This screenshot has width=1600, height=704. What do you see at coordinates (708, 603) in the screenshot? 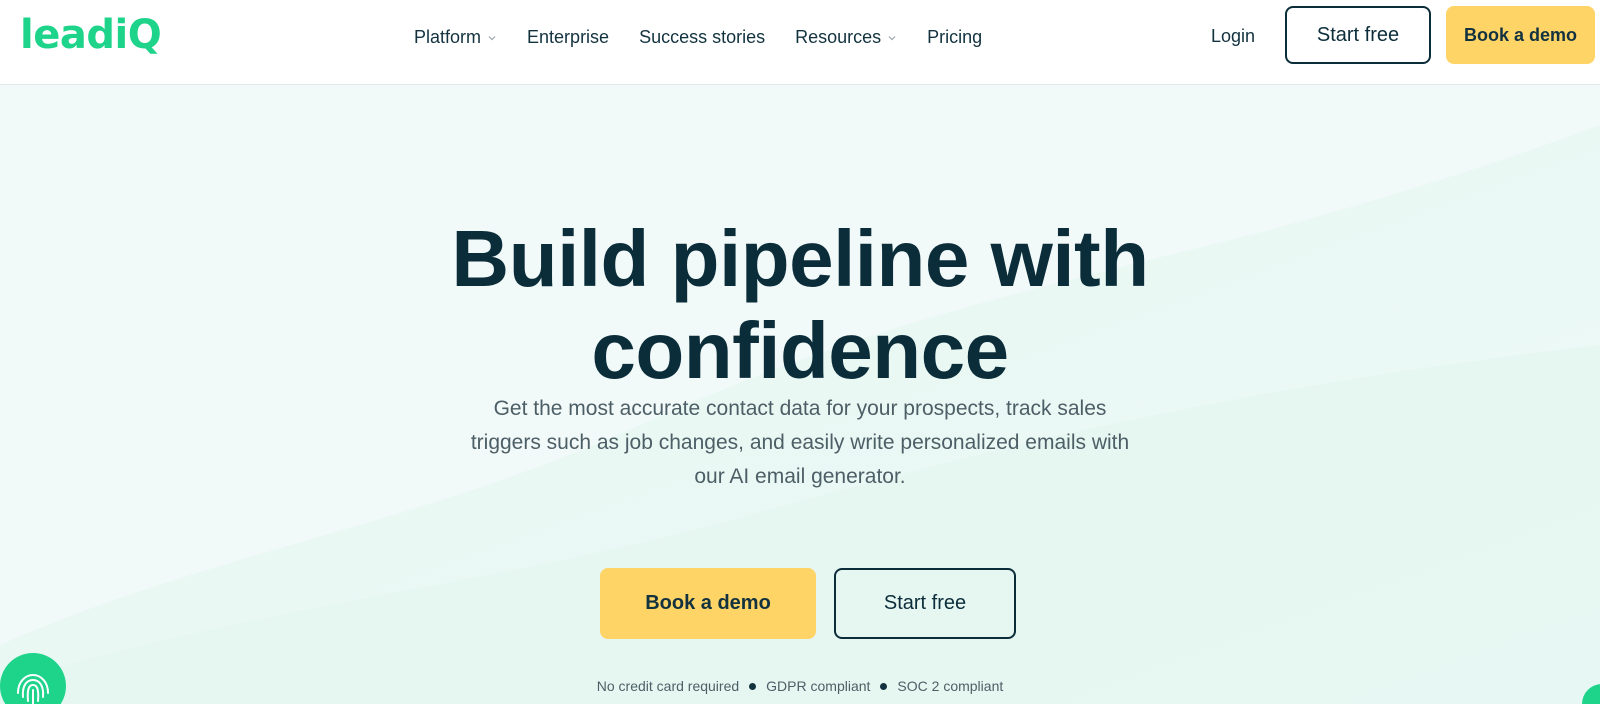
I see `book-demo-button: Book a demo` at bounding box center [708, 603].